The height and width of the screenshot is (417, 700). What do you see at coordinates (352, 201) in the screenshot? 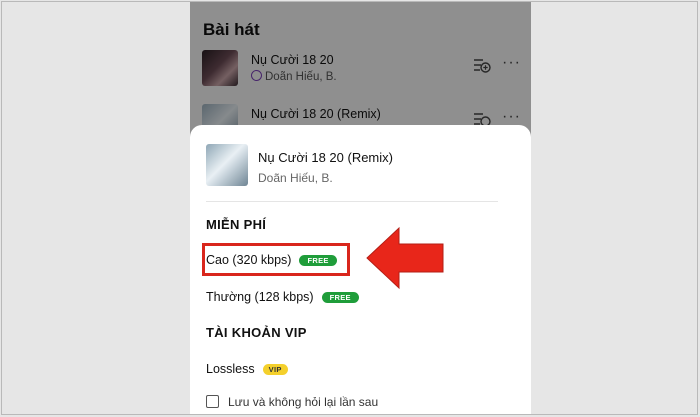
I see `divider` at bounding box center [352, 201].